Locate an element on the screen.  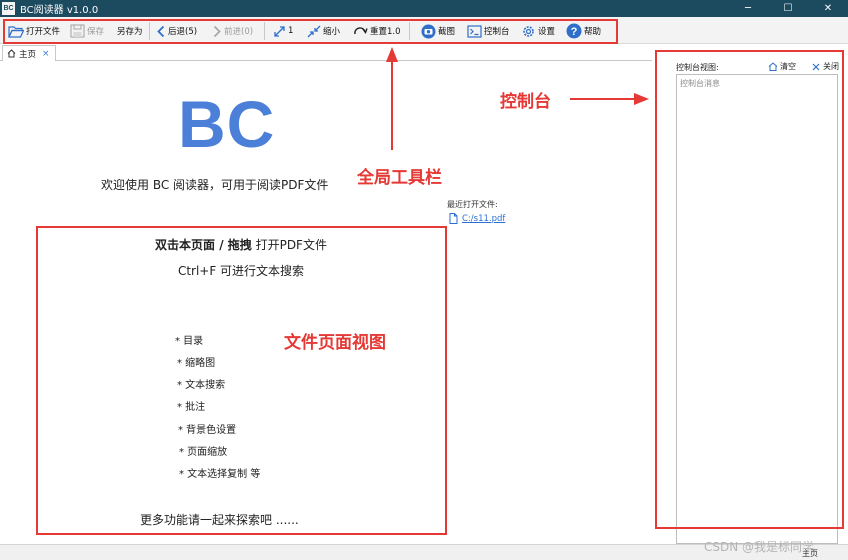
save-label: 保存 is located at coordinates (96, 32).